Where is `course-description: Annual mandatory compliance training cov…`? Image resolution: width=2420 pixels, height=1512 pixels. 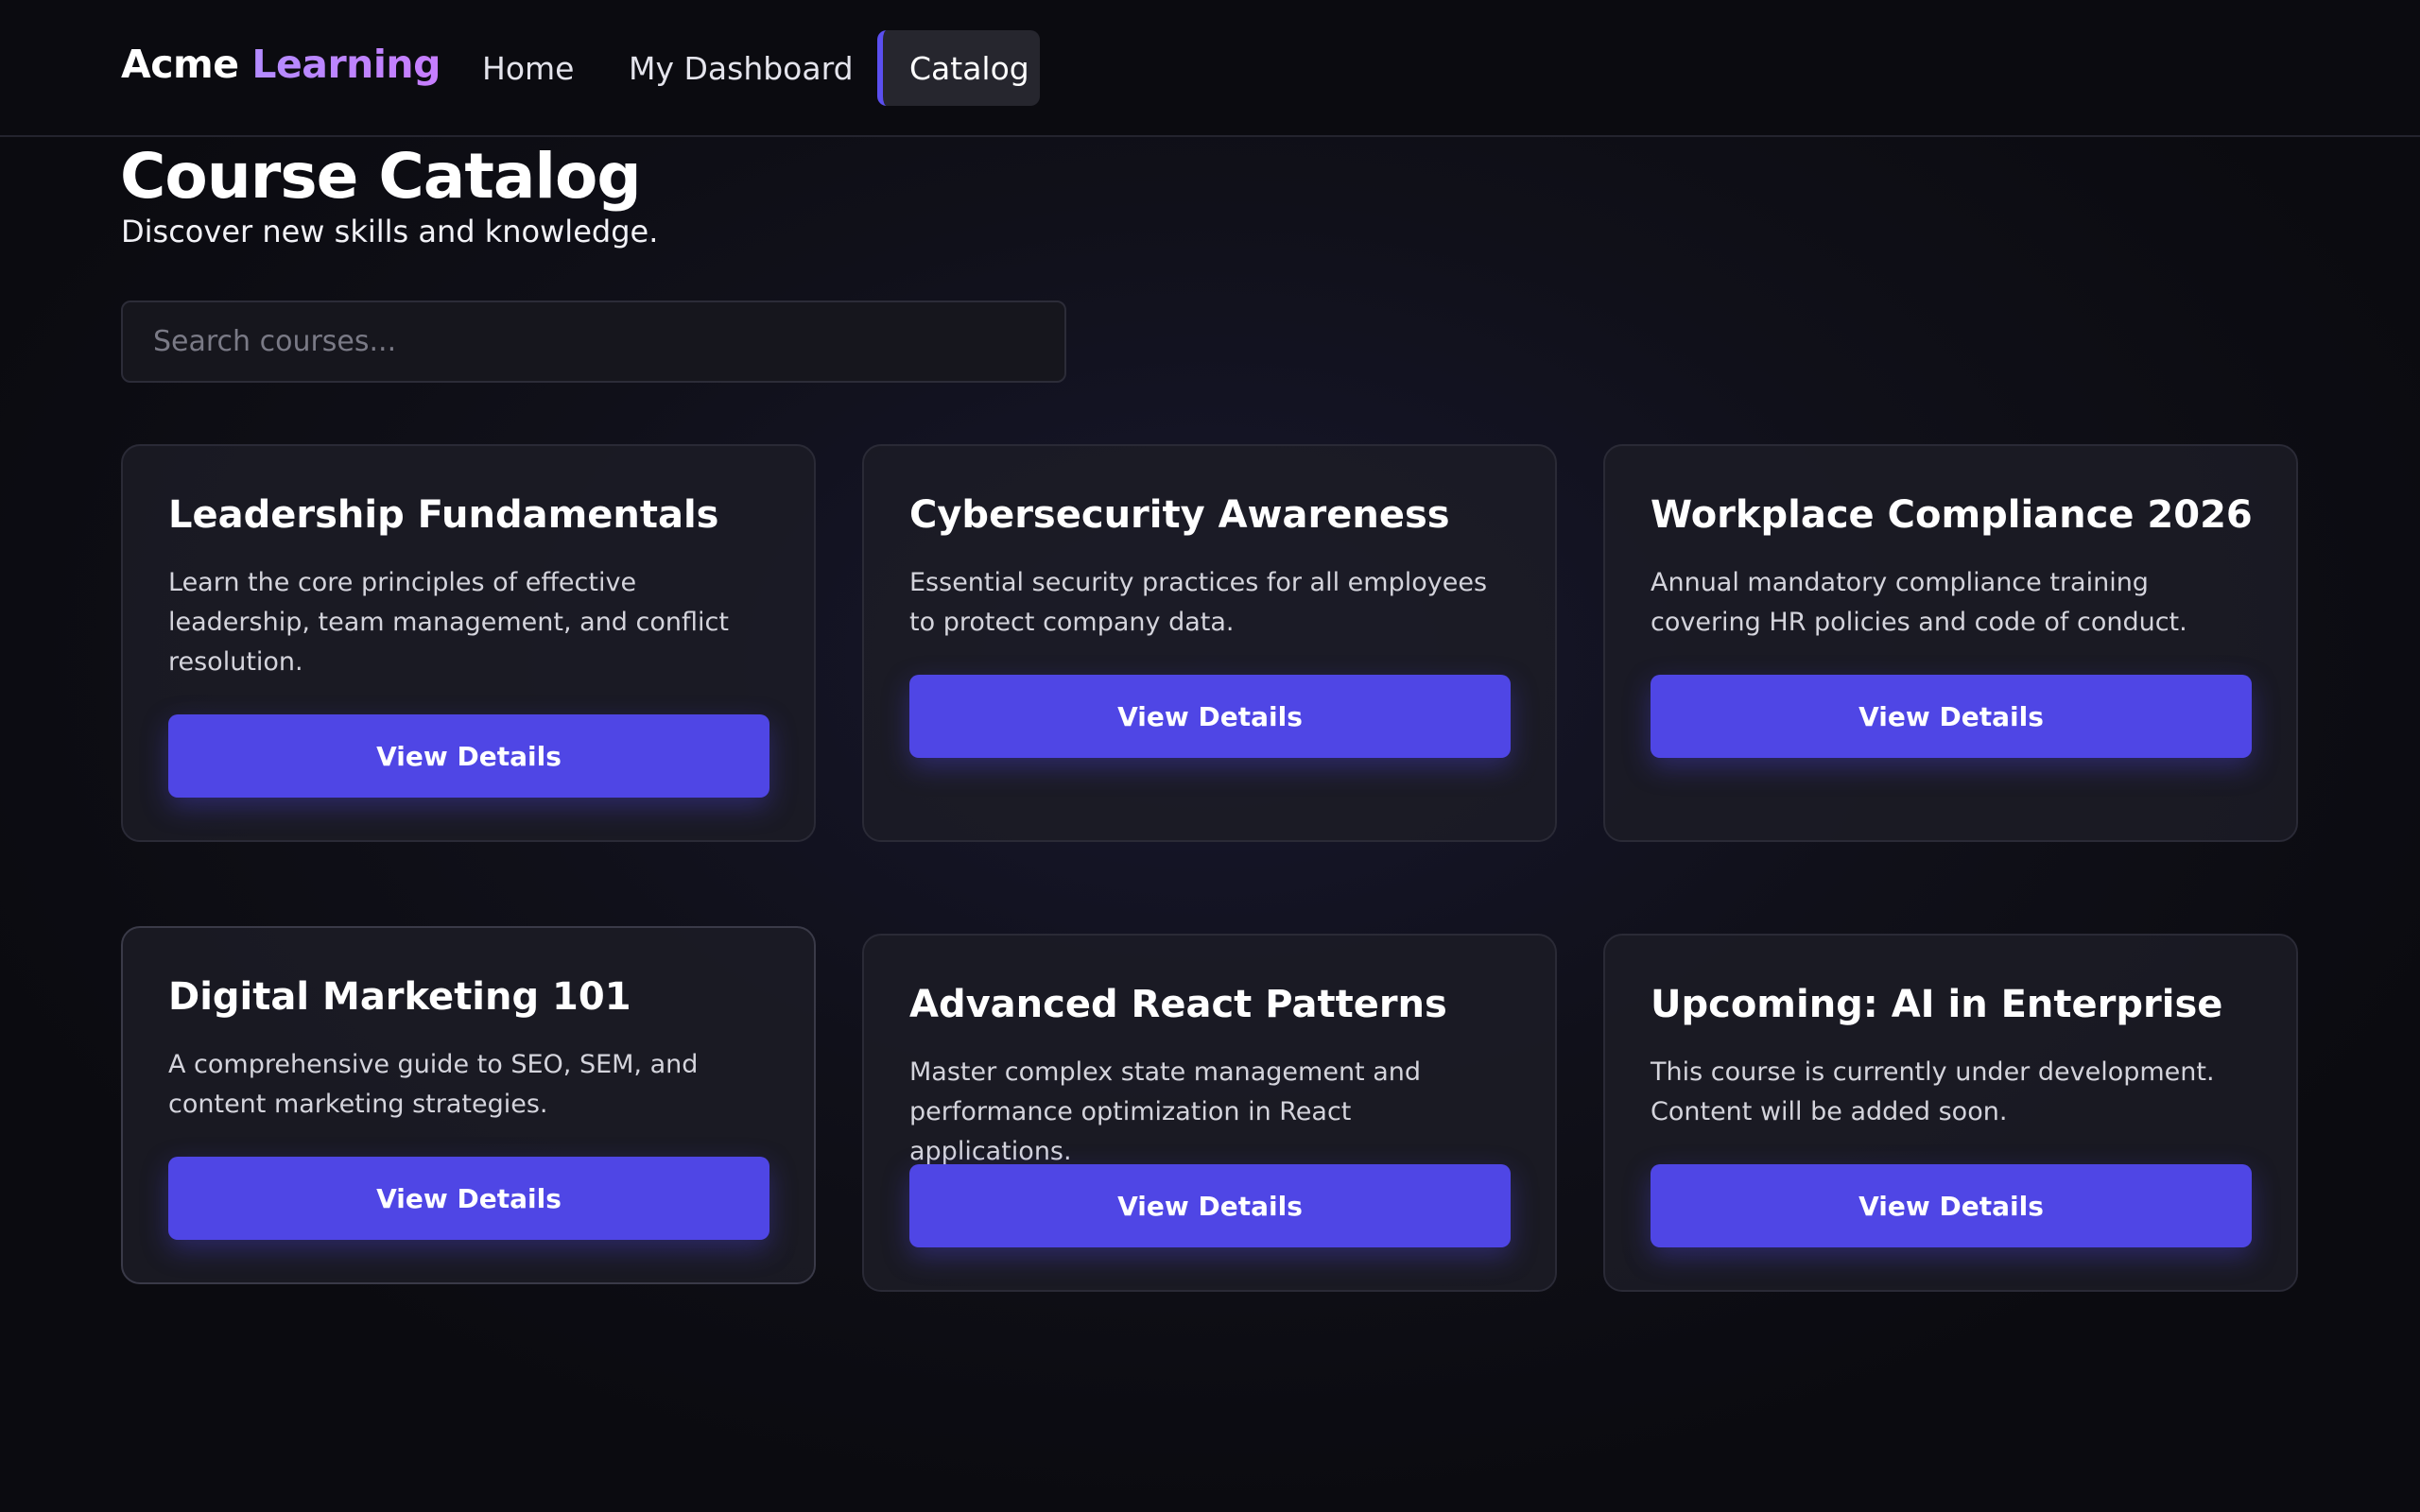 course-description: Annual mandatory compliance training cov… is located at coordinates (1919, 602).